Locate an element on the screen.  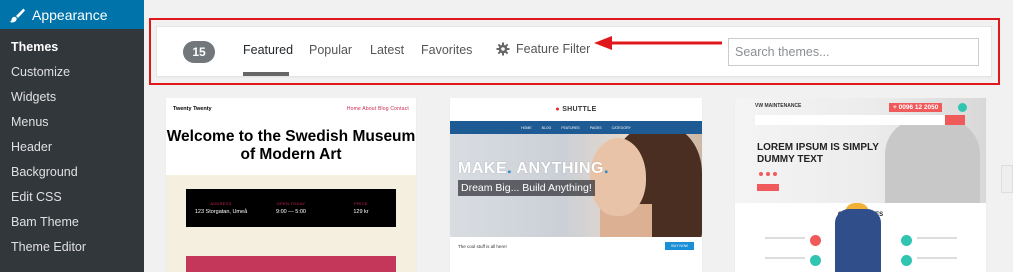
feature-filter-label: Feature Filter is located at coordinates (553, 49).